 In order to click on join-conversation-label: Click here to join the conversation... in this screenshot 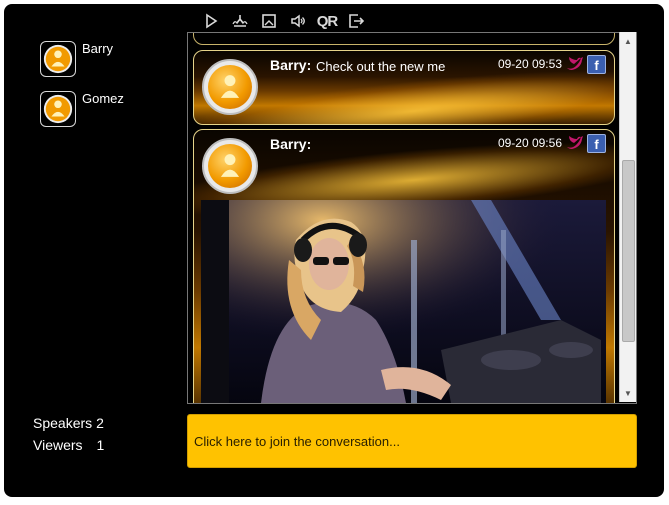, I will do `click(297, 441)`.